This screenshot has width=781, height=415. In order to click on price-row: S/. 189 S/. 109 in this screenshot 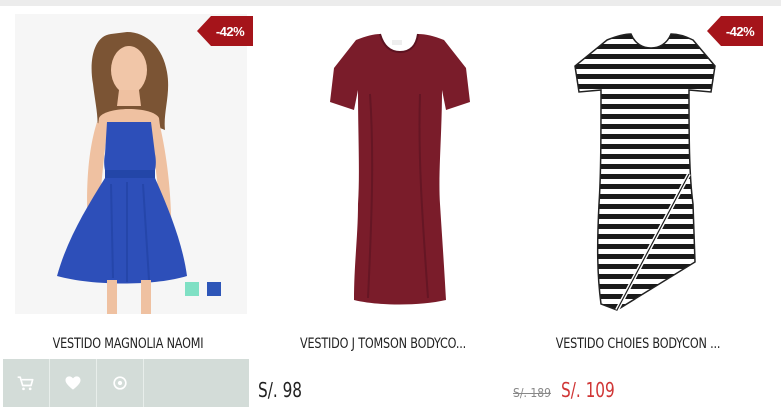, I will do `click(568, 393)`.